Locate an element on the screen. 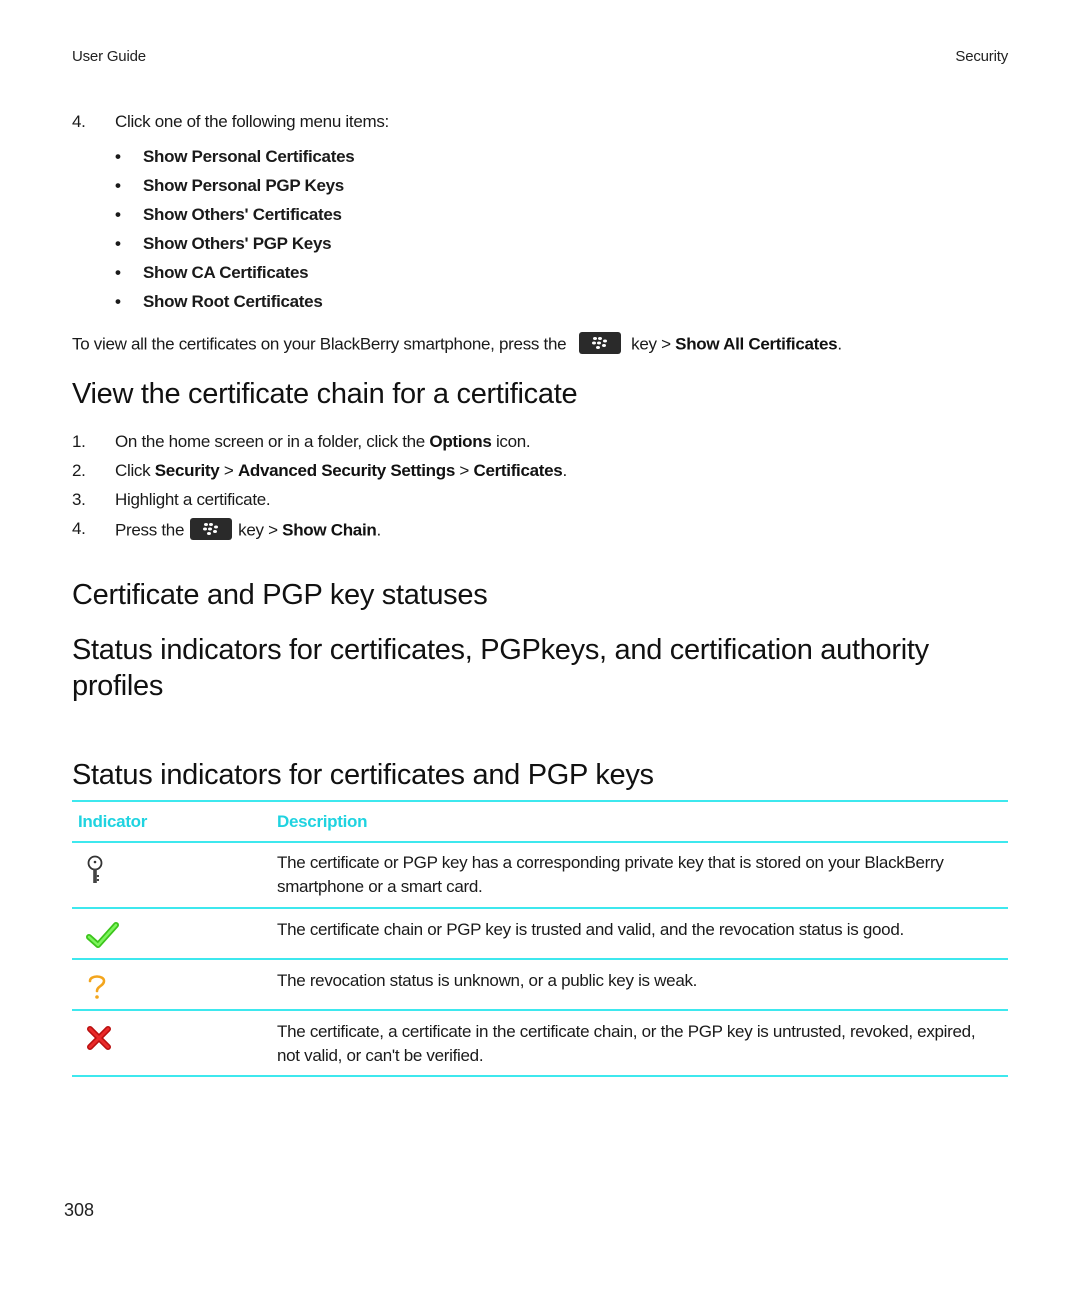  column-header-description: Description is located at coordinates (322, 821).